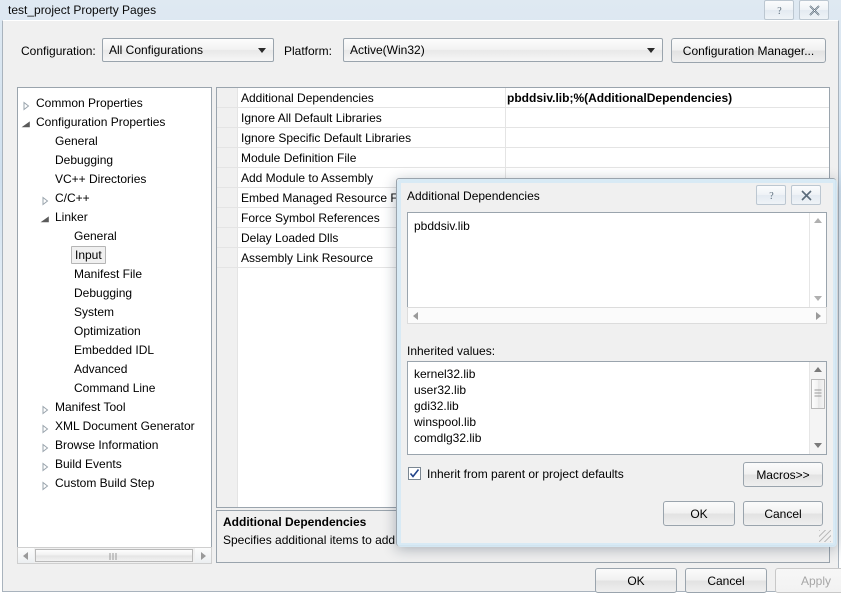 The height and width of the screenshot is (594, 841). I want to click on dialog-help-button: ?, so click(771, 195).